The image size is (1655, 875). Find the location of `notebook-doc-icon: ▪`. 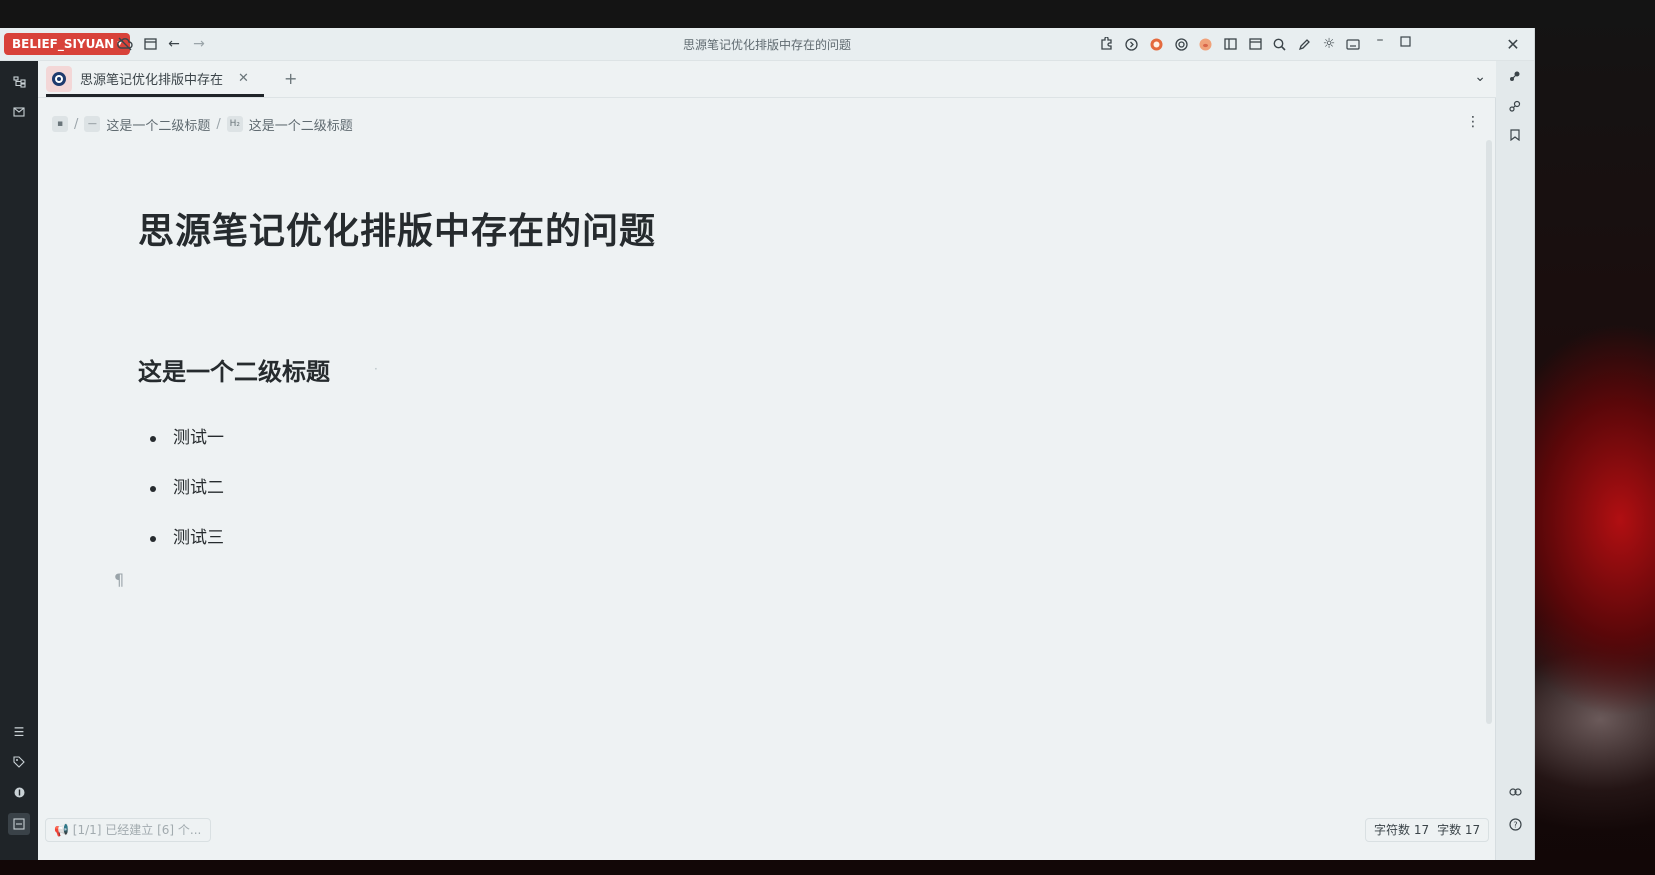

notebook-doc-icon: ▪ is located at coordinates (60, 124).